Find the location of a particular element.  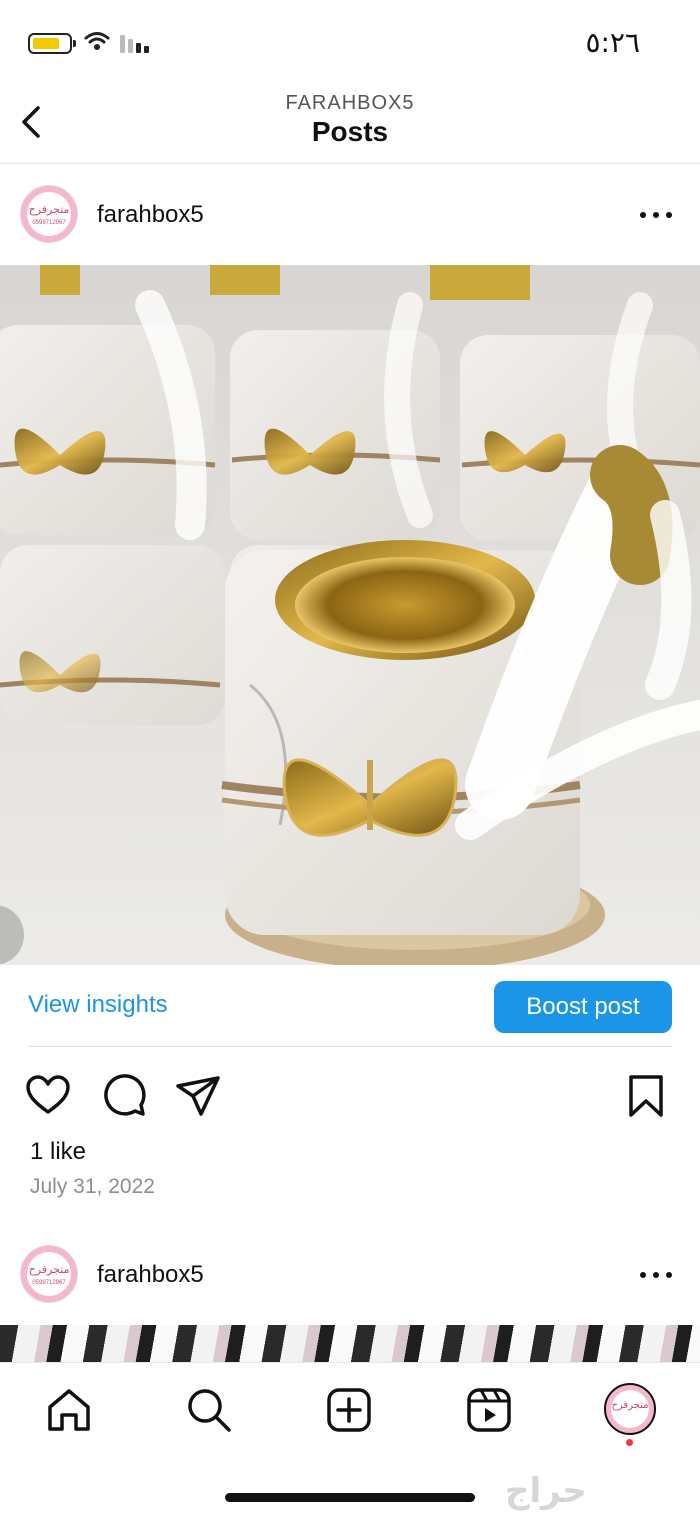

divider is located at coordinates (350, 1046).